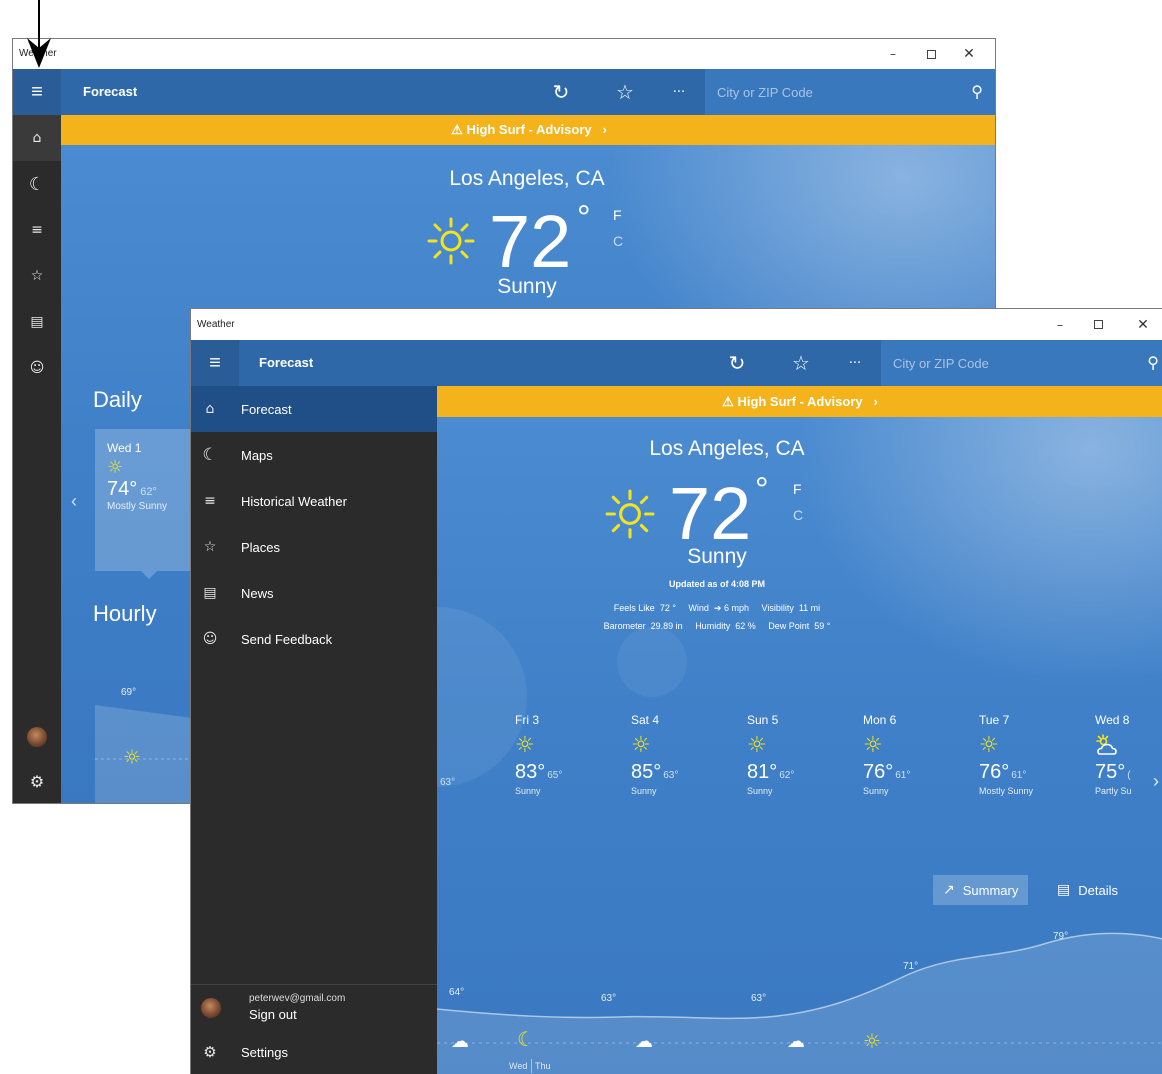 This screenshot has height=1074, width=1162. What do you see at coordinates (527, 178) in the screenshot?
I see `city-name: Los Angeles, CA` at bounding box center [527, 178].